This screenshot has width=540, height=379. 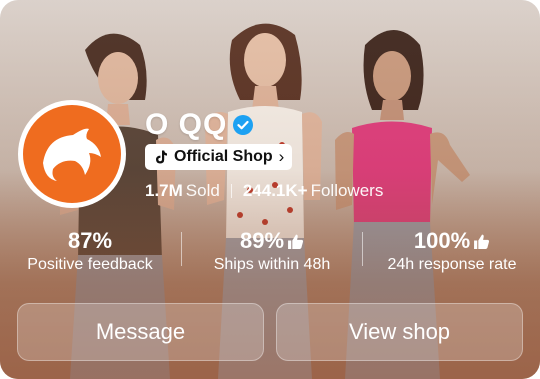 I want to click on logo-background, so click(x=72, y=154).